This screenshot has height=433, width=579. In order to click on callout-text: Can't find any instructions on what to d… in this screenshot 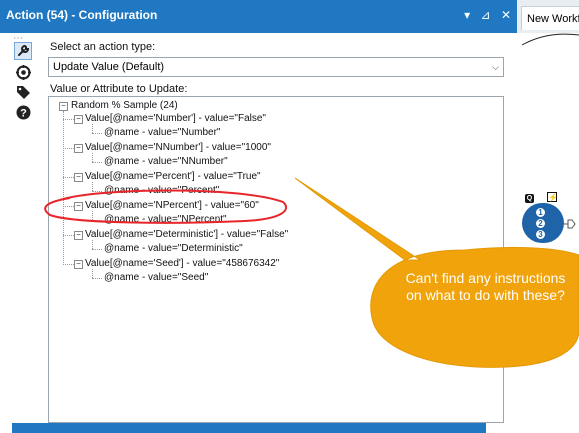, I will do `click(485, 286)`.